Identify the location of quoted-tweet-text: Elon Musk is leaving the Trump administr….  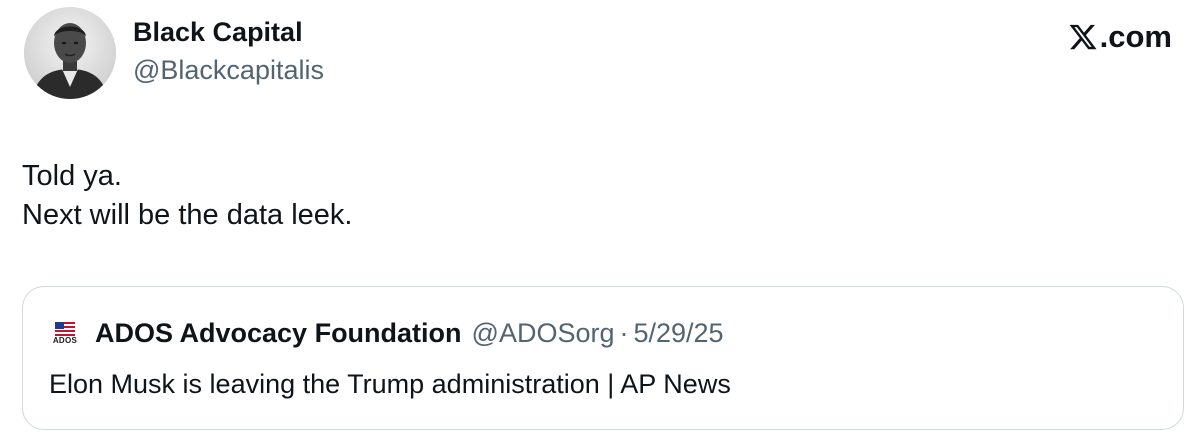
(390, 384).